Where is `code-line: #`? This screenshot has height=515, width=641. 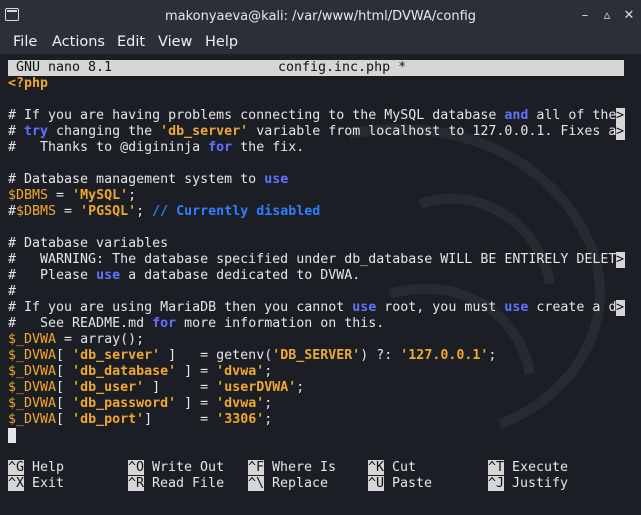
code-line: # is located at coordinates (12, 292).